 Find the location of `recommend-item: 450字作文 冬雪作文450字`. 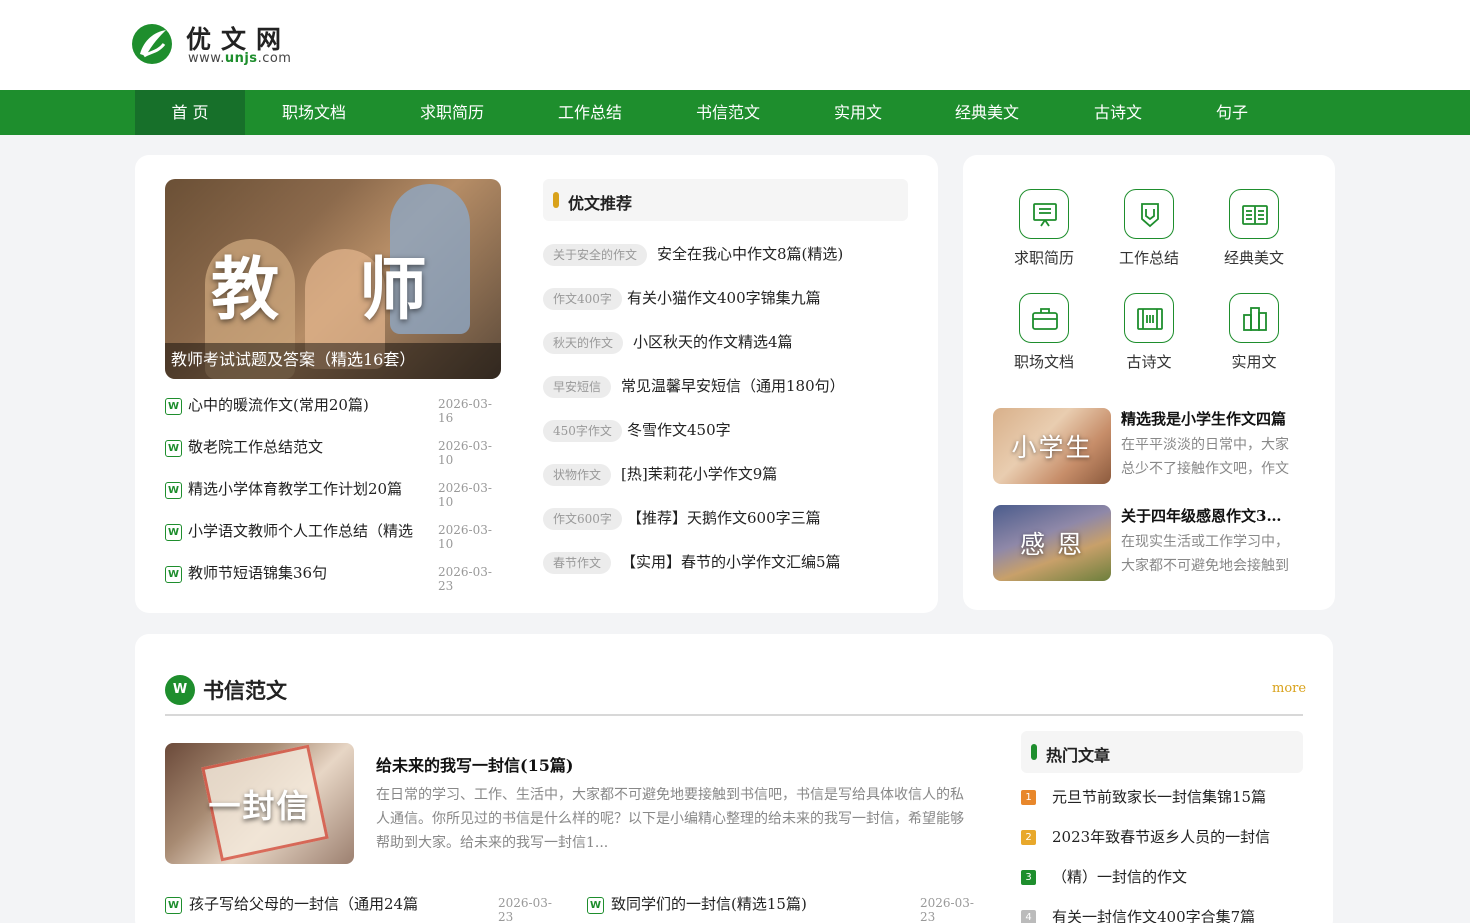

recommend-item: 450字作文 冬雪作文450字 is located at coordinates (725, 431).